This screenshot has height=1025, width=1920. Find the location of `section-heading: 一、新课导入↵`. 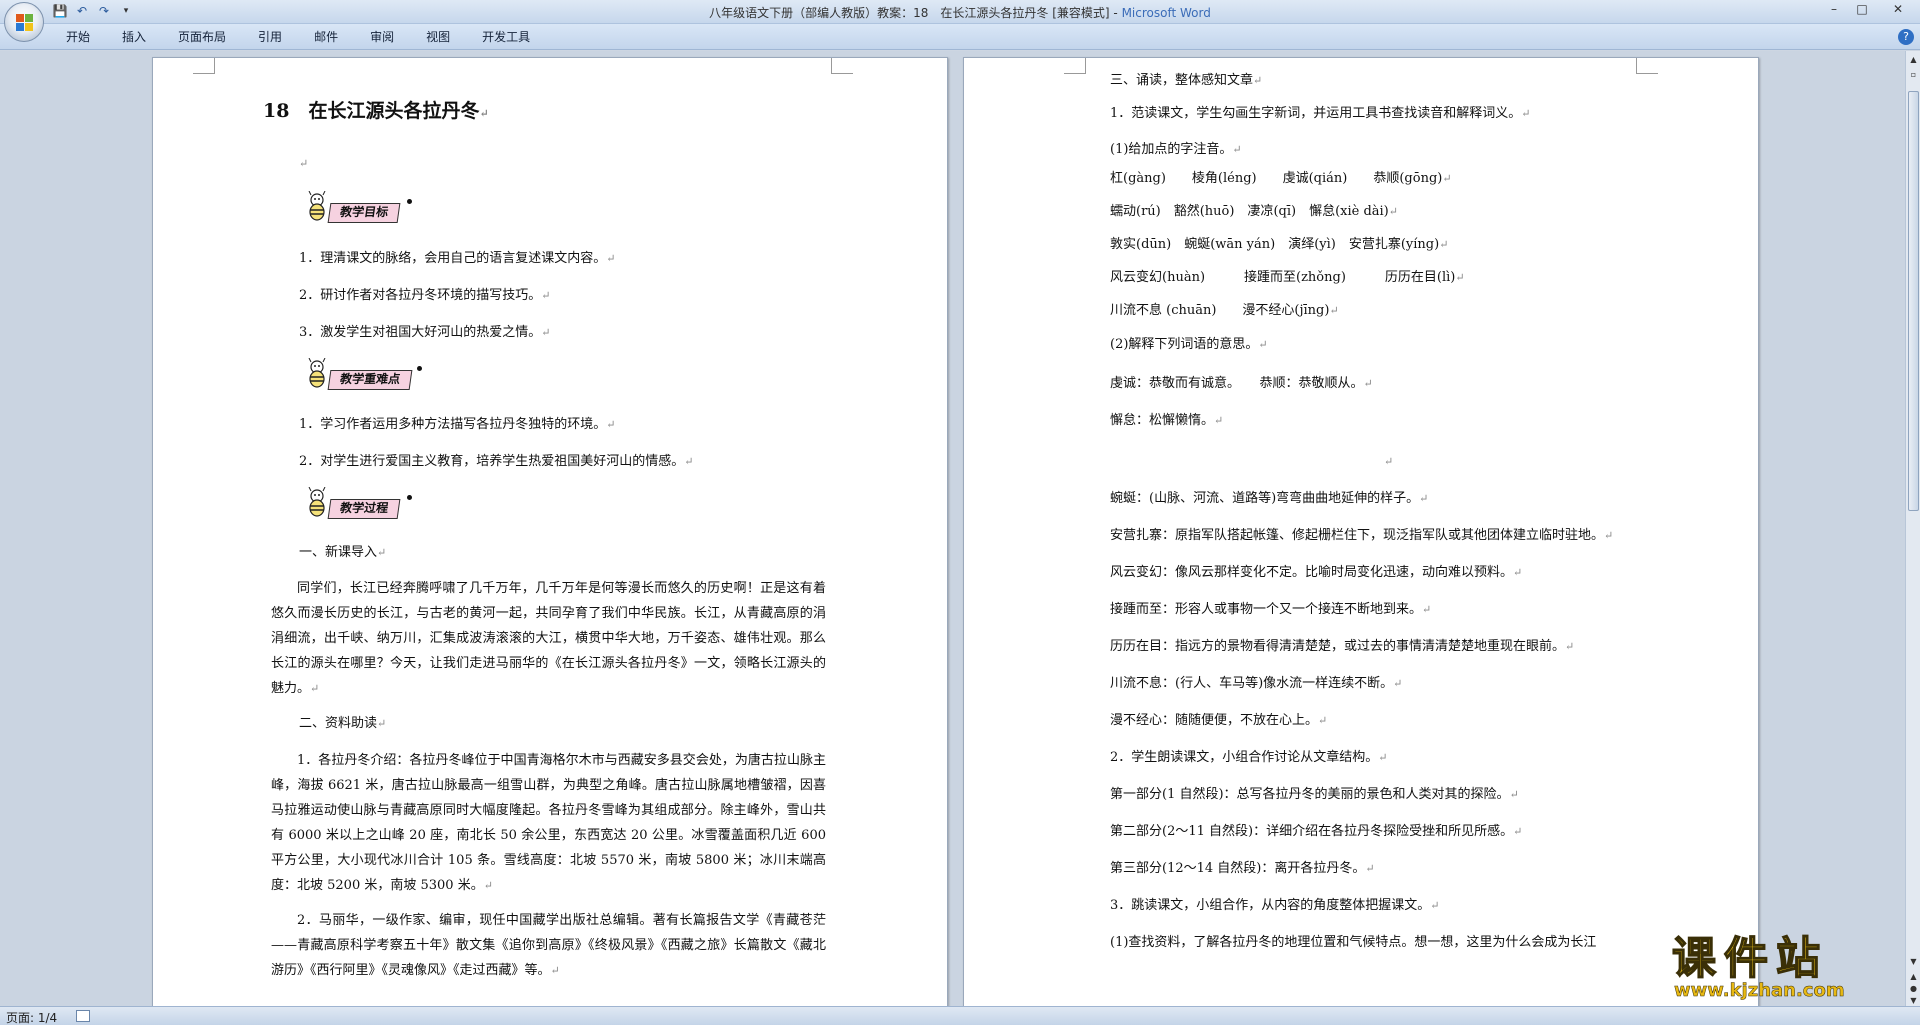

section-heading: 一、新课导入↵ is located at coordinates (342, 553).